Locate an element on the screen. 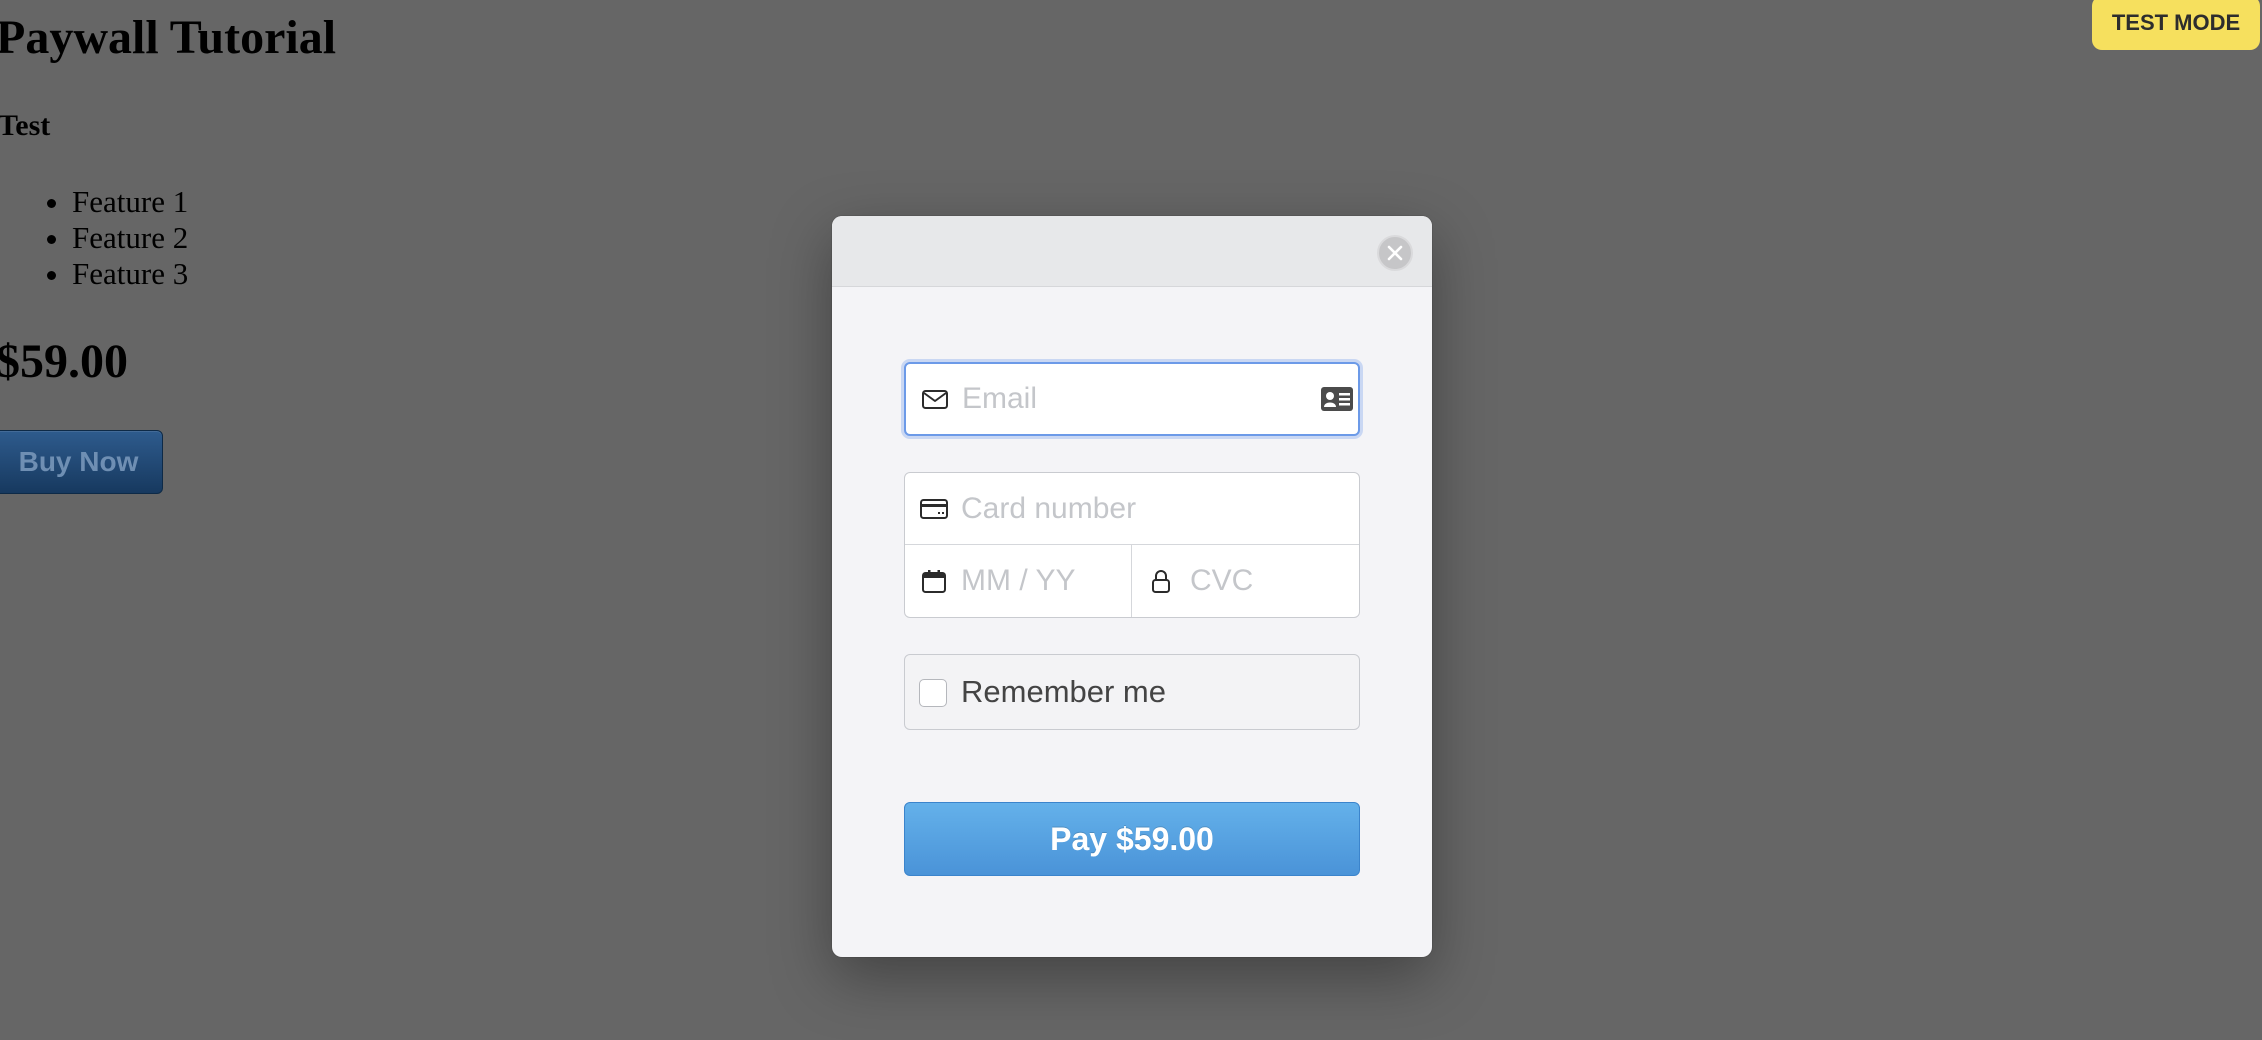  buy-now-button: Buy Now is located at coordinates (81, 462).